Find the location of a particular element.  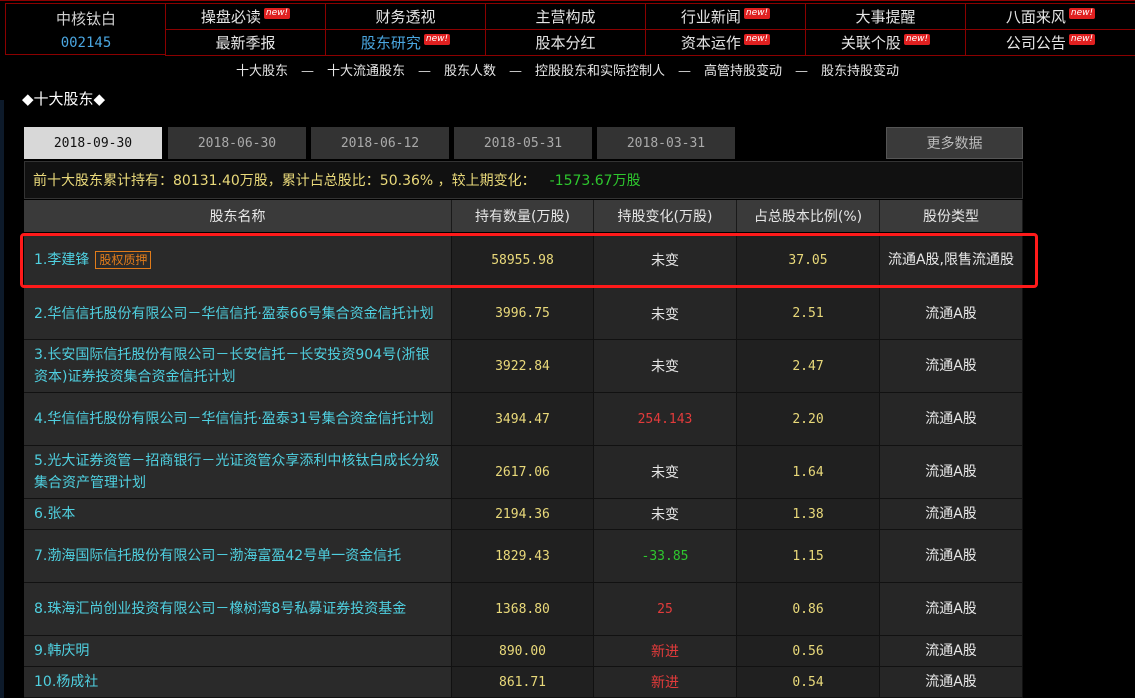

nav-item: 股本分红 is located at coordinates (565, 43).